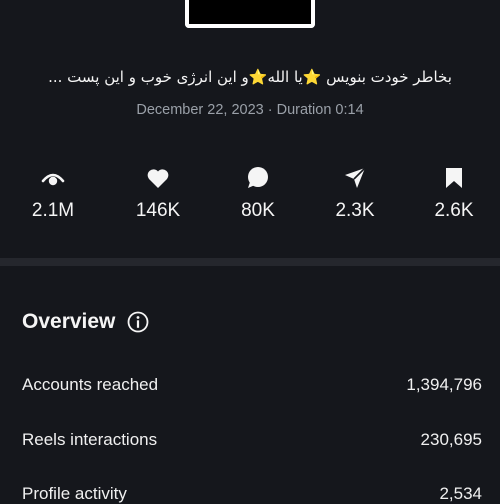  What do you see at coordinates (53, 210) in the screenshot?
I see `stat-plays-value: 2.1M` at bounding box center [53, 210].